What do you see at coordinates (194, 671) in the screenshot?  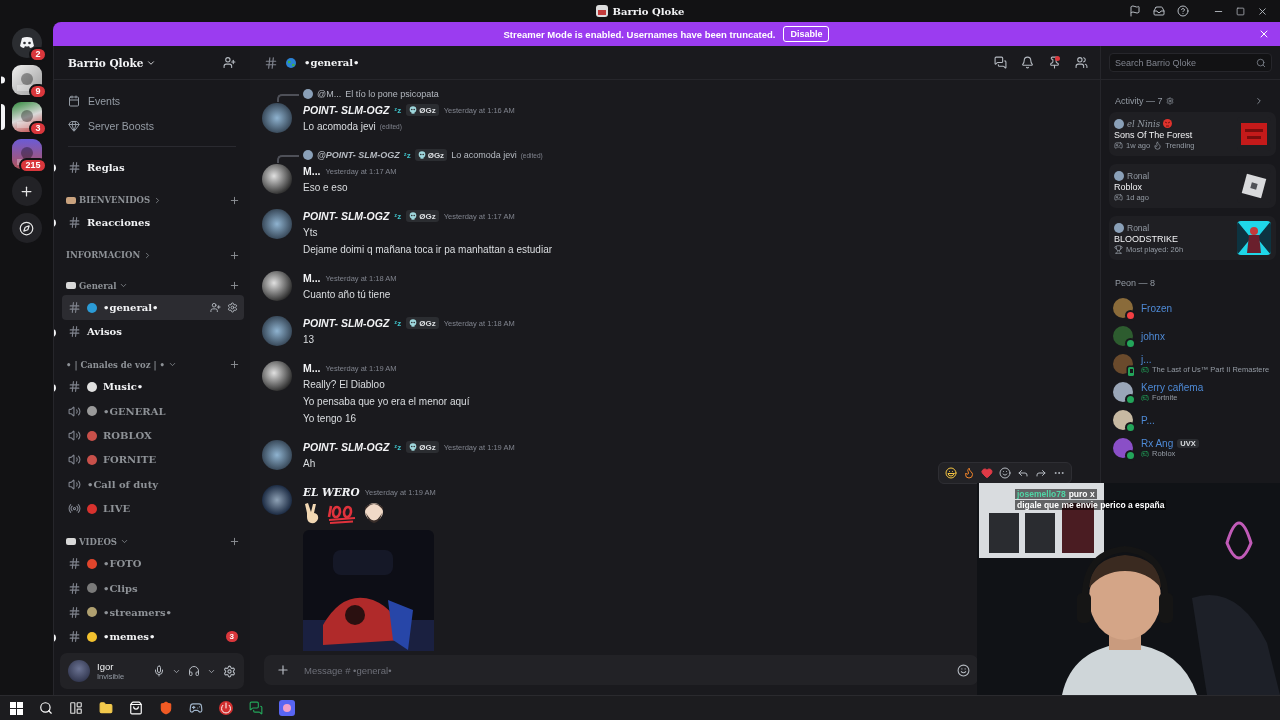 I see `headphones-icon` at bounding box center [194, 671].